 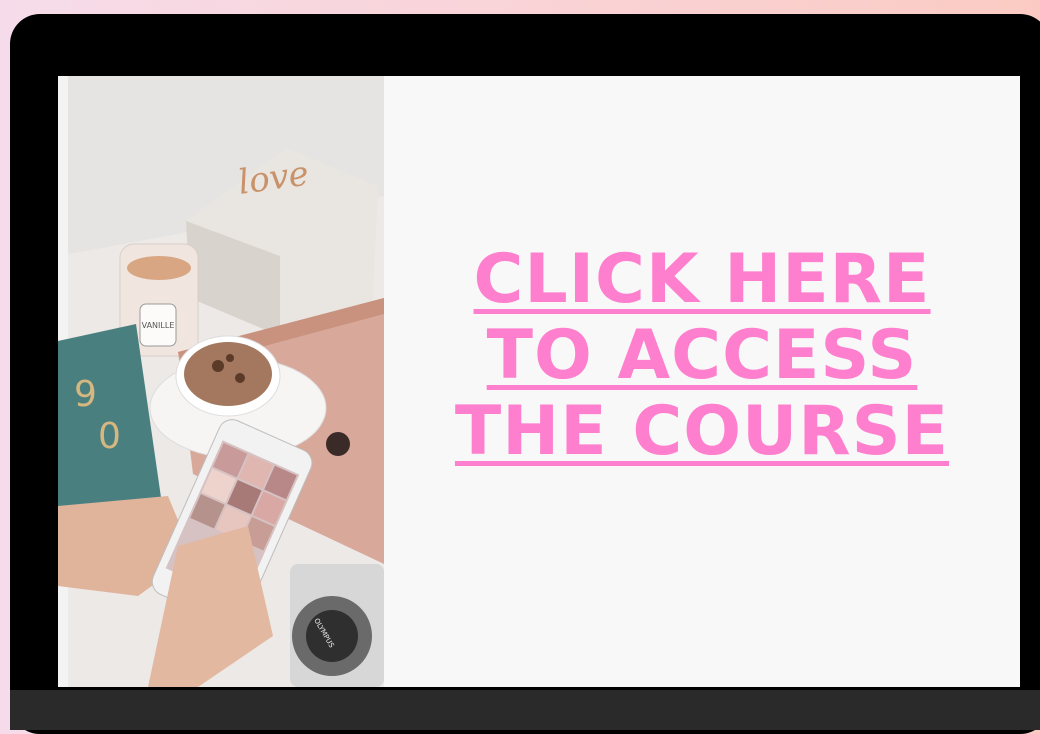 What do you see at coordinates (109, 436) in the screenshot?
I see `svg-text: 0` at bounding box center [109, 436].